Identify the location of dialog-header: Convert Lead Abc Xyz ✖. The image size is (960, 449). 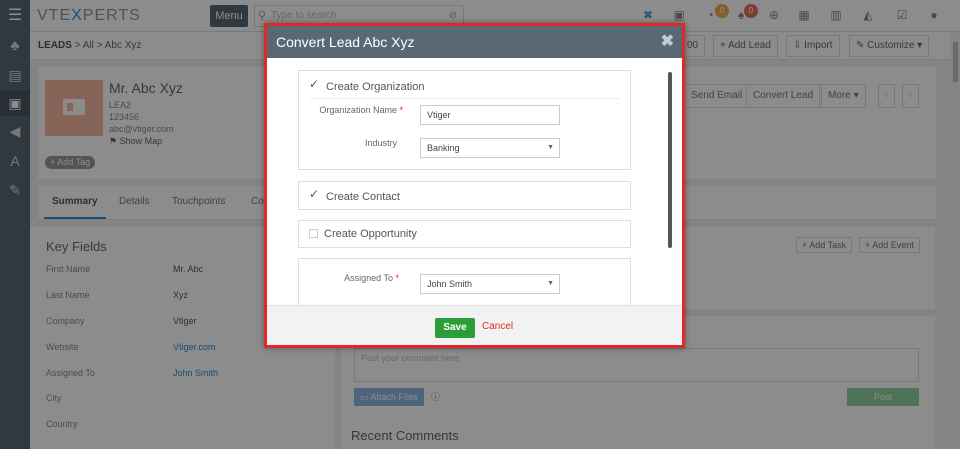
(474, 42).